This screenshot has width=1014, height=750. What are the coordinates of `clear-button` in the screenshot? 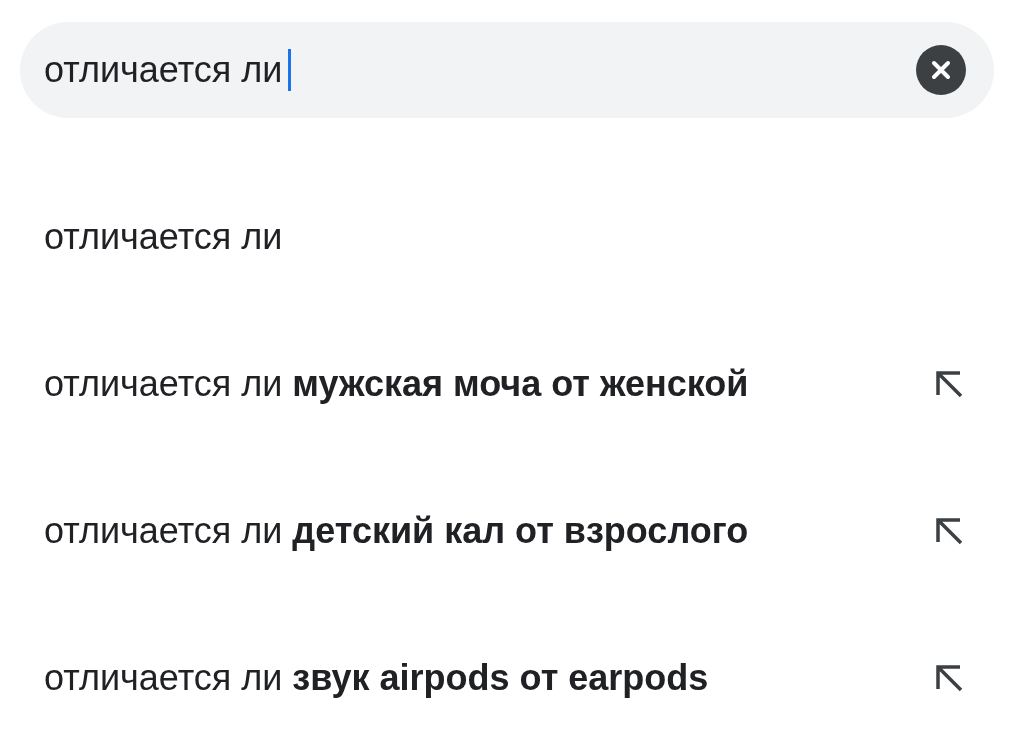 It's located at (941, 70).